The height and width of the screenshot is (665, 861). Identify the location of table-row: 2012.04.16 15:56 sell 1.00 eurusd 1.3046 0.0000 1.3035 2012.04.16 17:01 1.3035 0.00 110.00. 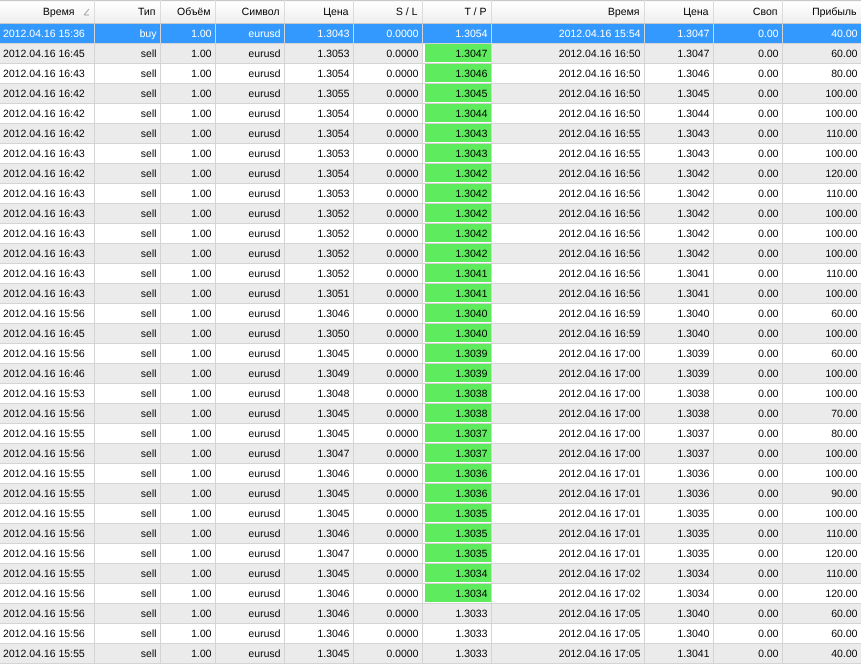
(430, 534).